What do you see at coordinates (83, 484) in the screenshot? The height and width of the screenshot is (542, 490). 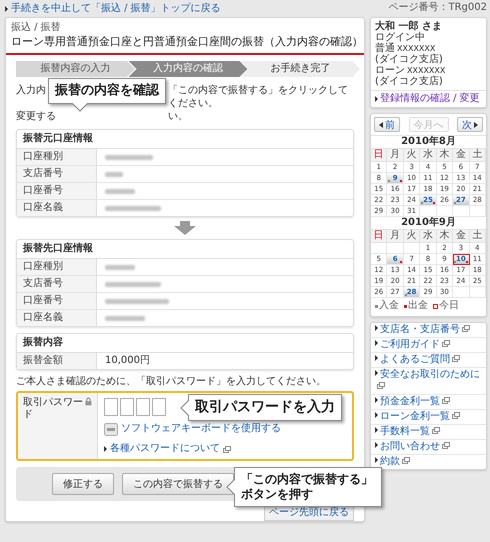 I see `action-button: 修正する` at bounding box center [83, 484].